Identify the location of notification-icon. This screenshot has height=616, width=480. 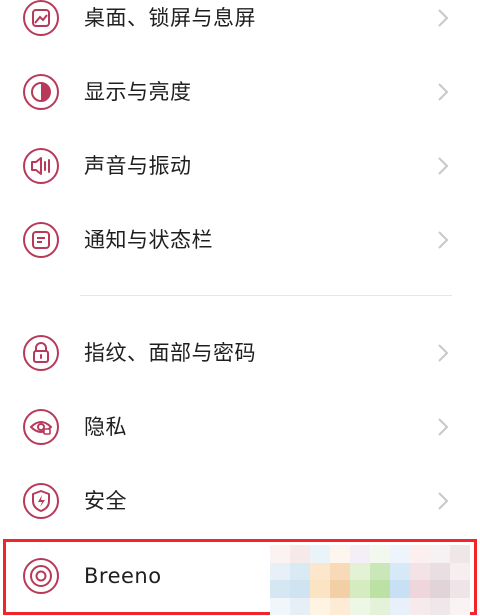
(41, 240).